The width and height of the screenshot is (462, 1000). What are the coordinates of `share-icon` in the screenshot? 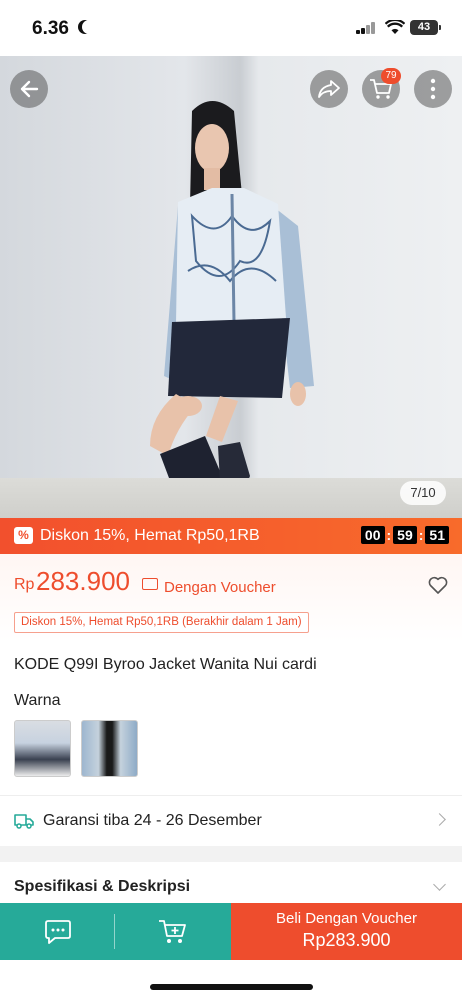 It's located at (329, 89).